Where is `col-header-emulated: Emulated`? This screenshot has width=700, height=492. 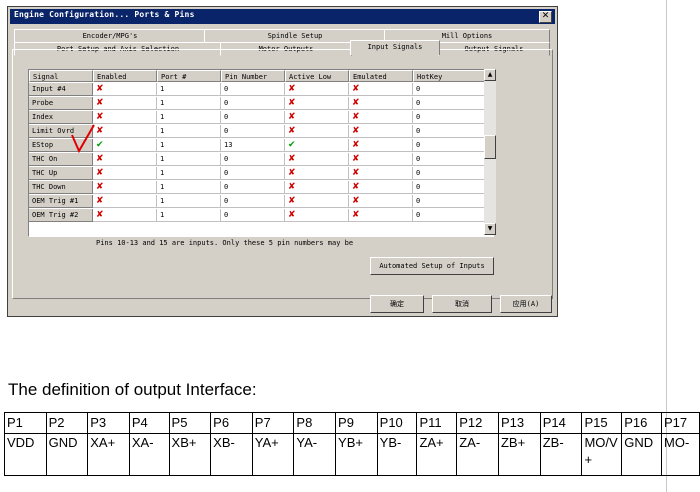 col-header-emulated: Emulated is located at coordinates (381, 76).